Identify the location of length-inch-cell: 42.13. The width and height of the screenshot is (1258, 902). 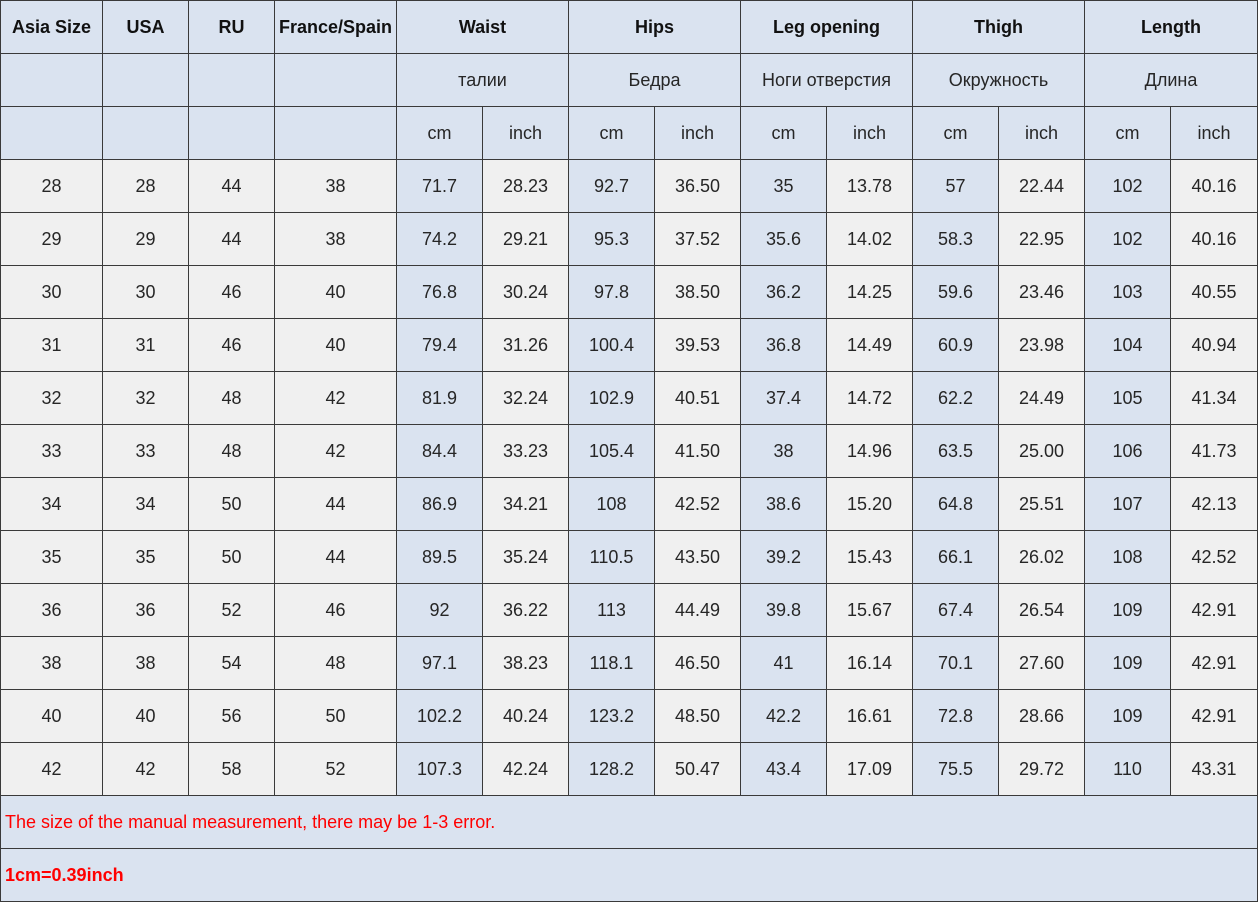
(1214, 504).